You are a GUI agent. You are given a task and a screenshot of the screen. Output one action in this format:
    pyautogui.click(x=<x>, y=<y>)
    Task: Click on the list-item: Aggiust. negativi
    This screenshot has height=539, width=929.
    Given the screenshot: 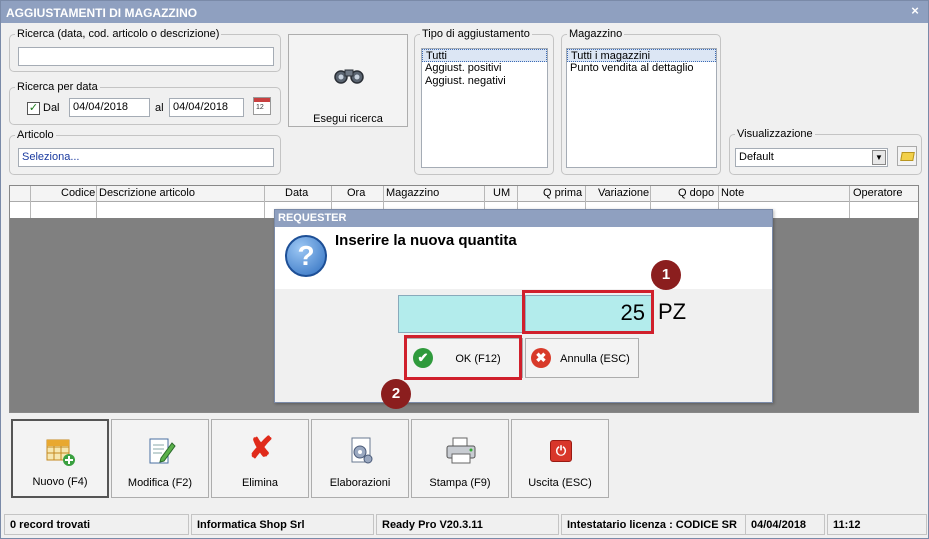 What is the action you would take?
    pyautogui.click(x=484, y=81)
    